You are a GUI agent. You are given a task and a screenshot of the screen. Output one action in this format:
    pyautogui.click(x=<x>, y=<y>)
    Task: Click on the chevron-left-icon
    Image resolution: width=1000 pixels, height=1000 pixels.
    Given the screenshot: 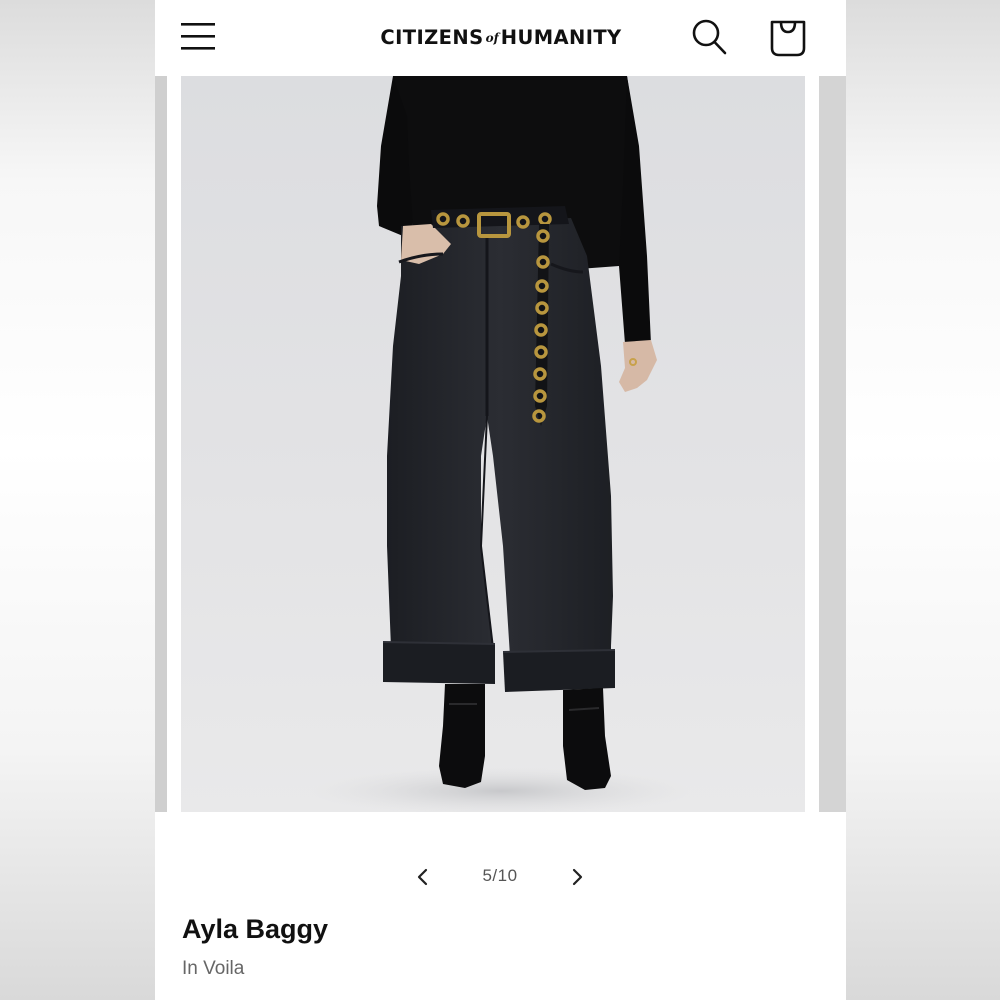 What is the action you would take?
    pyautogui.click(x=422, y=877)
    